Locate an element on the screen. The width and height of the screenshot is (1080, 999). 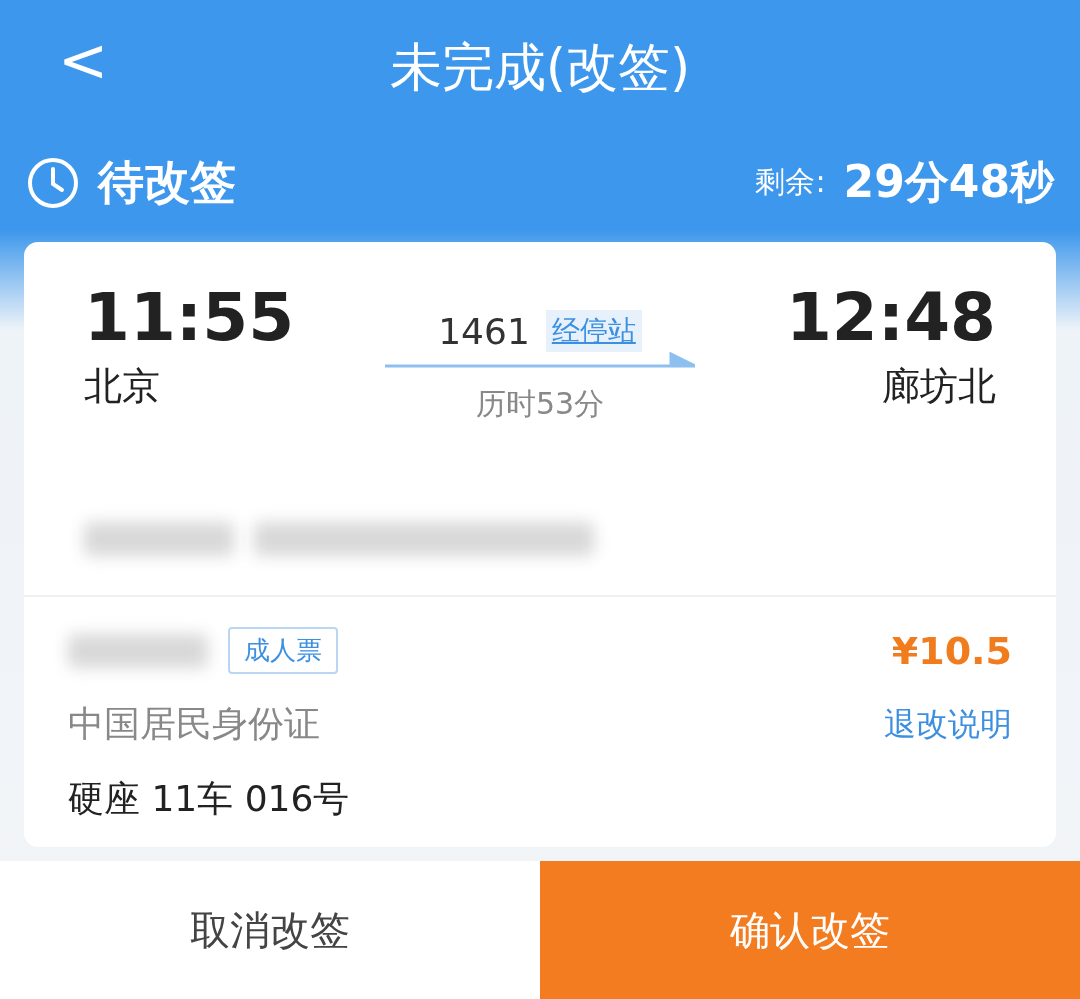
train-number: 1461 is located at coordinates (484, 331).